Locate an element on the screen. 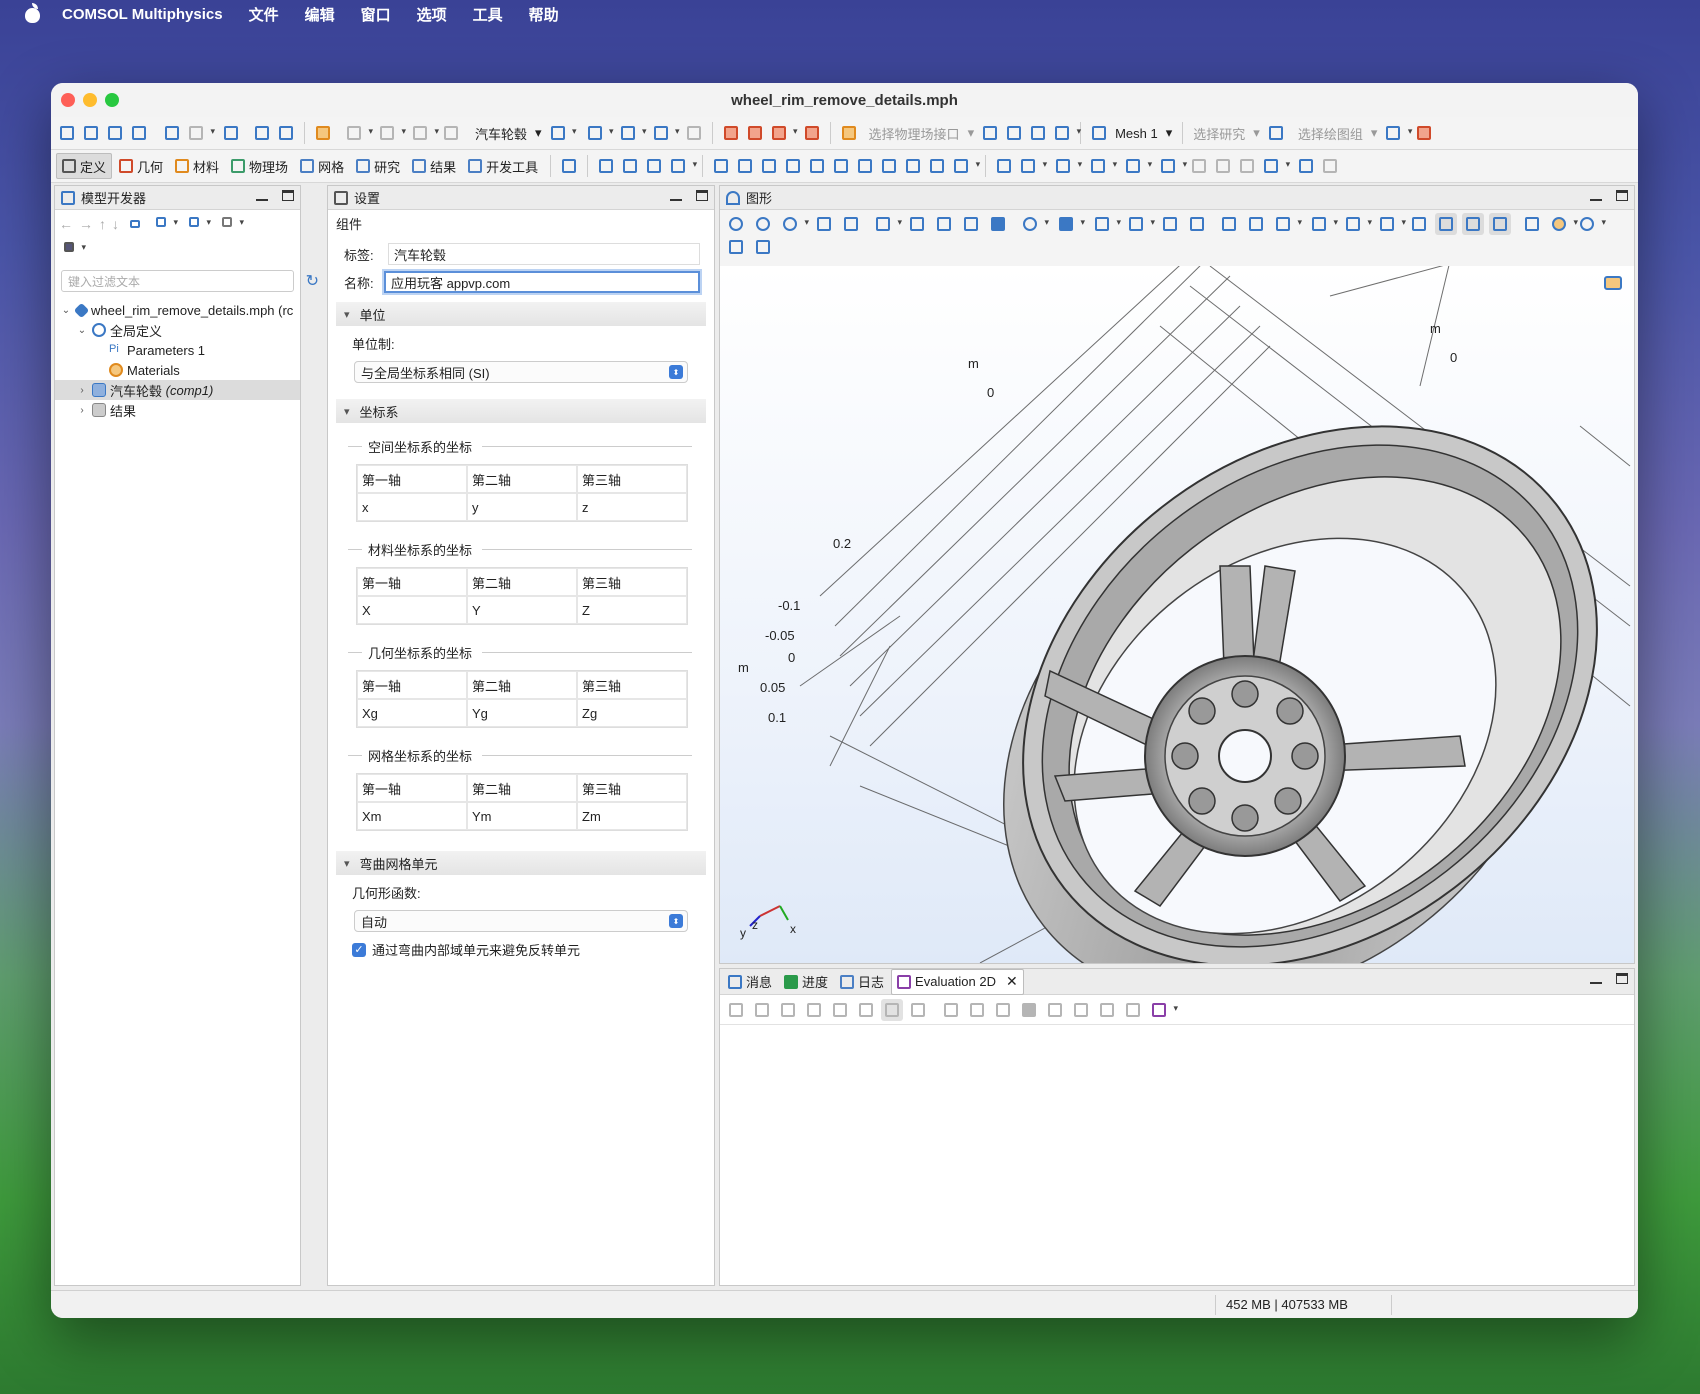  transparency-icon is located at coordinates (1323, 224).